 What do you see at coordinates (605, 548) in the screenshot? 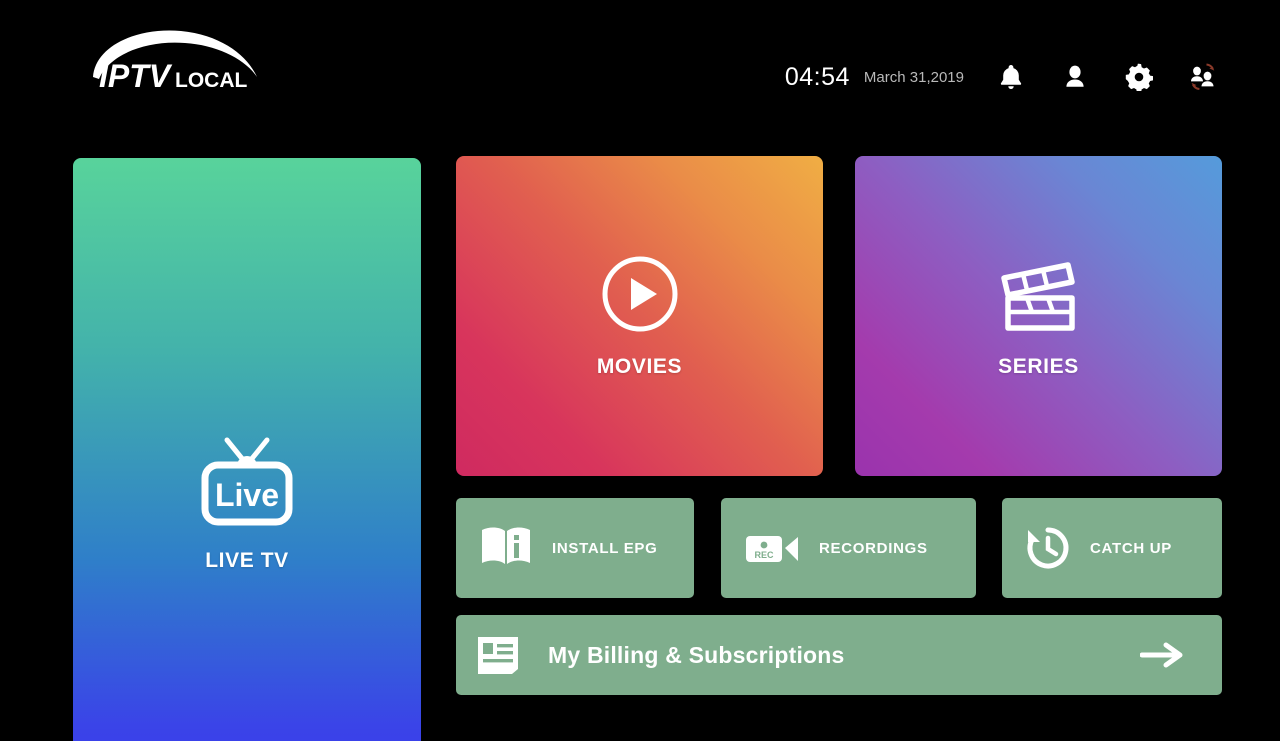
I see `install-epg-label: INSTALL EPG` at bounding box center [605, 548].